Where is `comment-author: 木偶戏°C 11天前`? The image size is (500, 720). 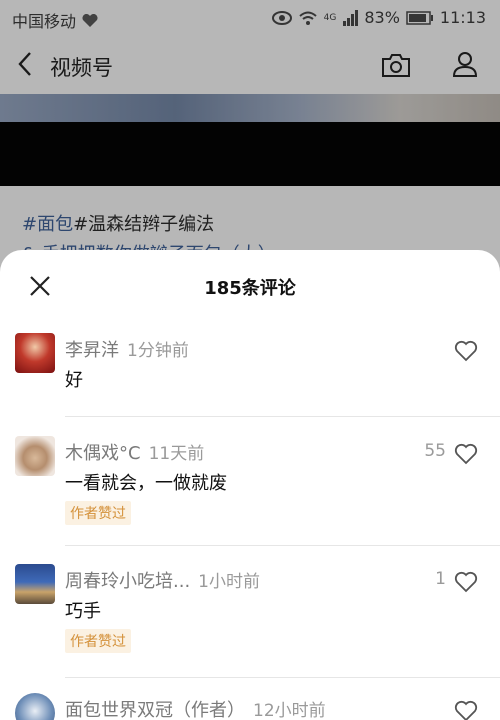 comment-author: 木偶戏°C 11天前 is located at coordinates (134, 452).